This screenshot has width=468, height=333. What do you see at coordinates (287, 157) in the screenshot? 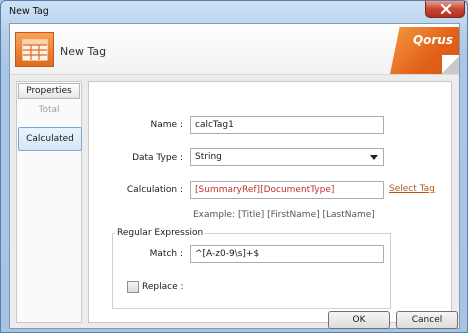
I see `data-type-select: String` at bounding box center [287, 157].